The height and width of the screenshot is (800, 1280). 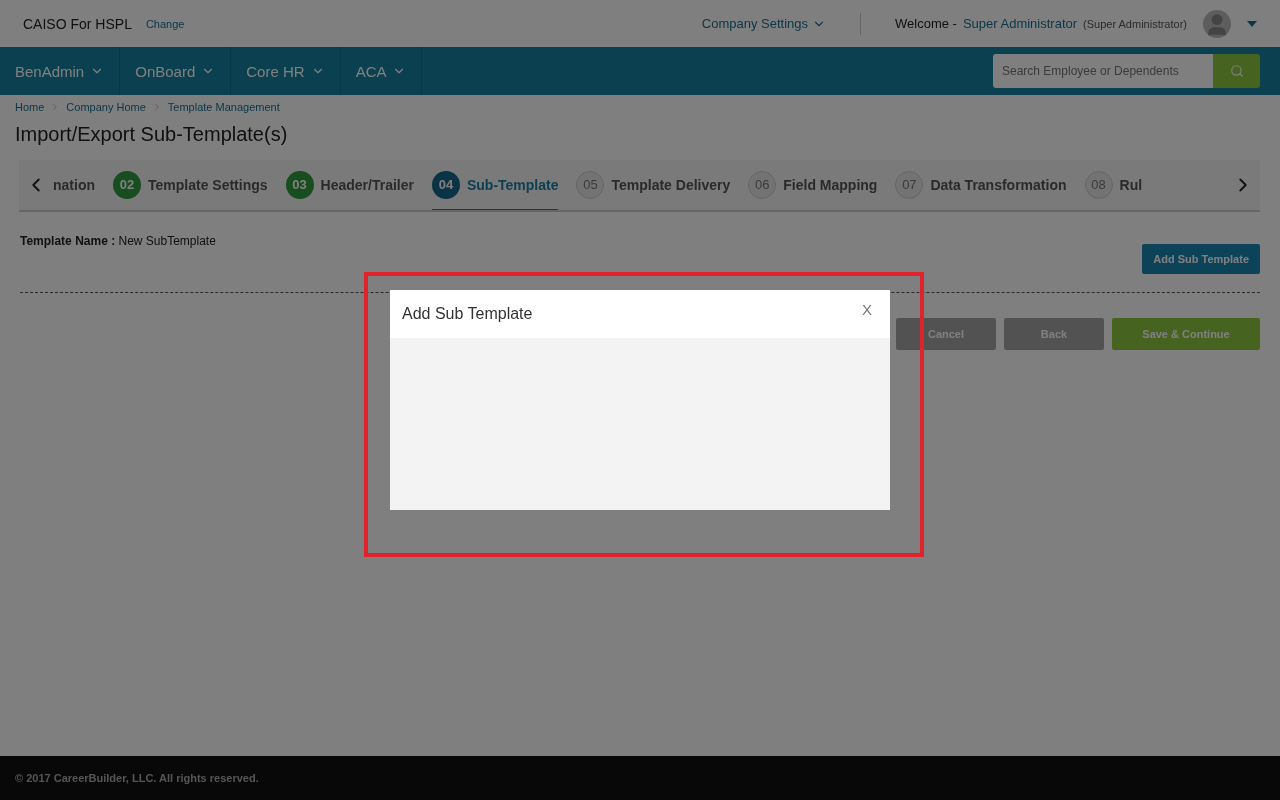 What do you see at coordinates (981, 185) in the screenshot?
I see `wizard-step-tab: 07 Data Transformation` at bounding box center [981, 185].